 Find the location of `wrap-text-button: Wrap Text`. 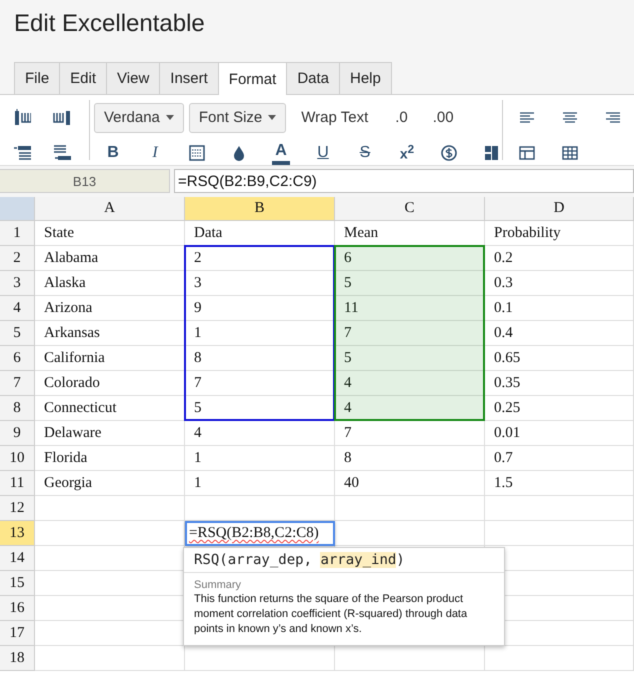

wrap-text-button: Wrap Text is located at coordinates (335, 117).